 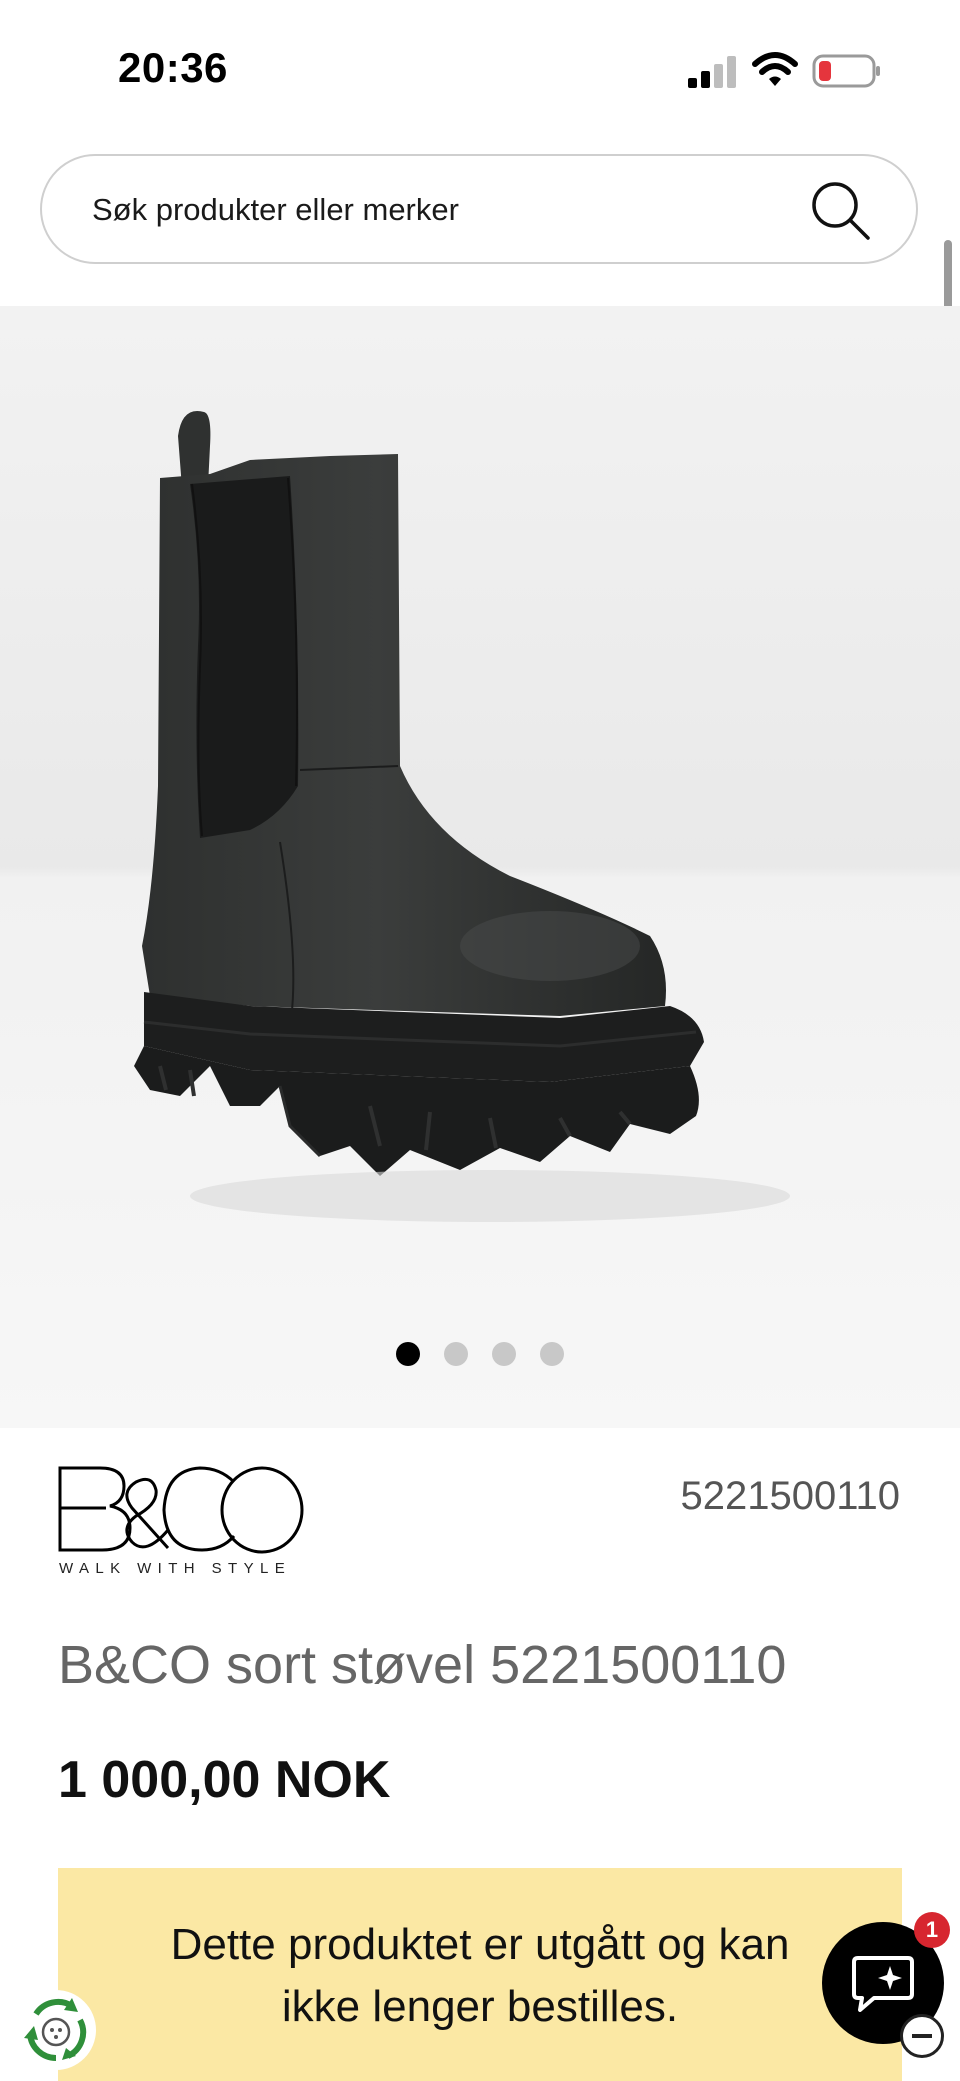 I want to click on notice-line-2: ikke lenger bestilles., so click(x=480, y=2006).